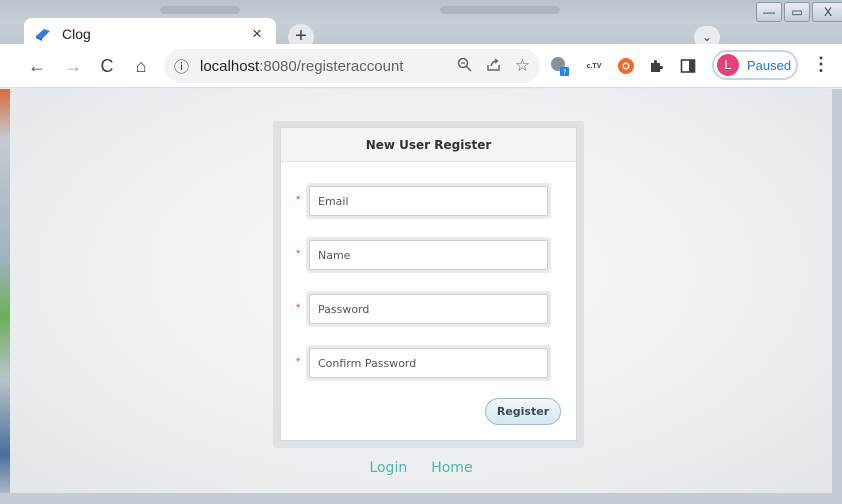  Describe the element at coordinates (451, 468) in the screenshot. I see `home-link: Home` at that location.